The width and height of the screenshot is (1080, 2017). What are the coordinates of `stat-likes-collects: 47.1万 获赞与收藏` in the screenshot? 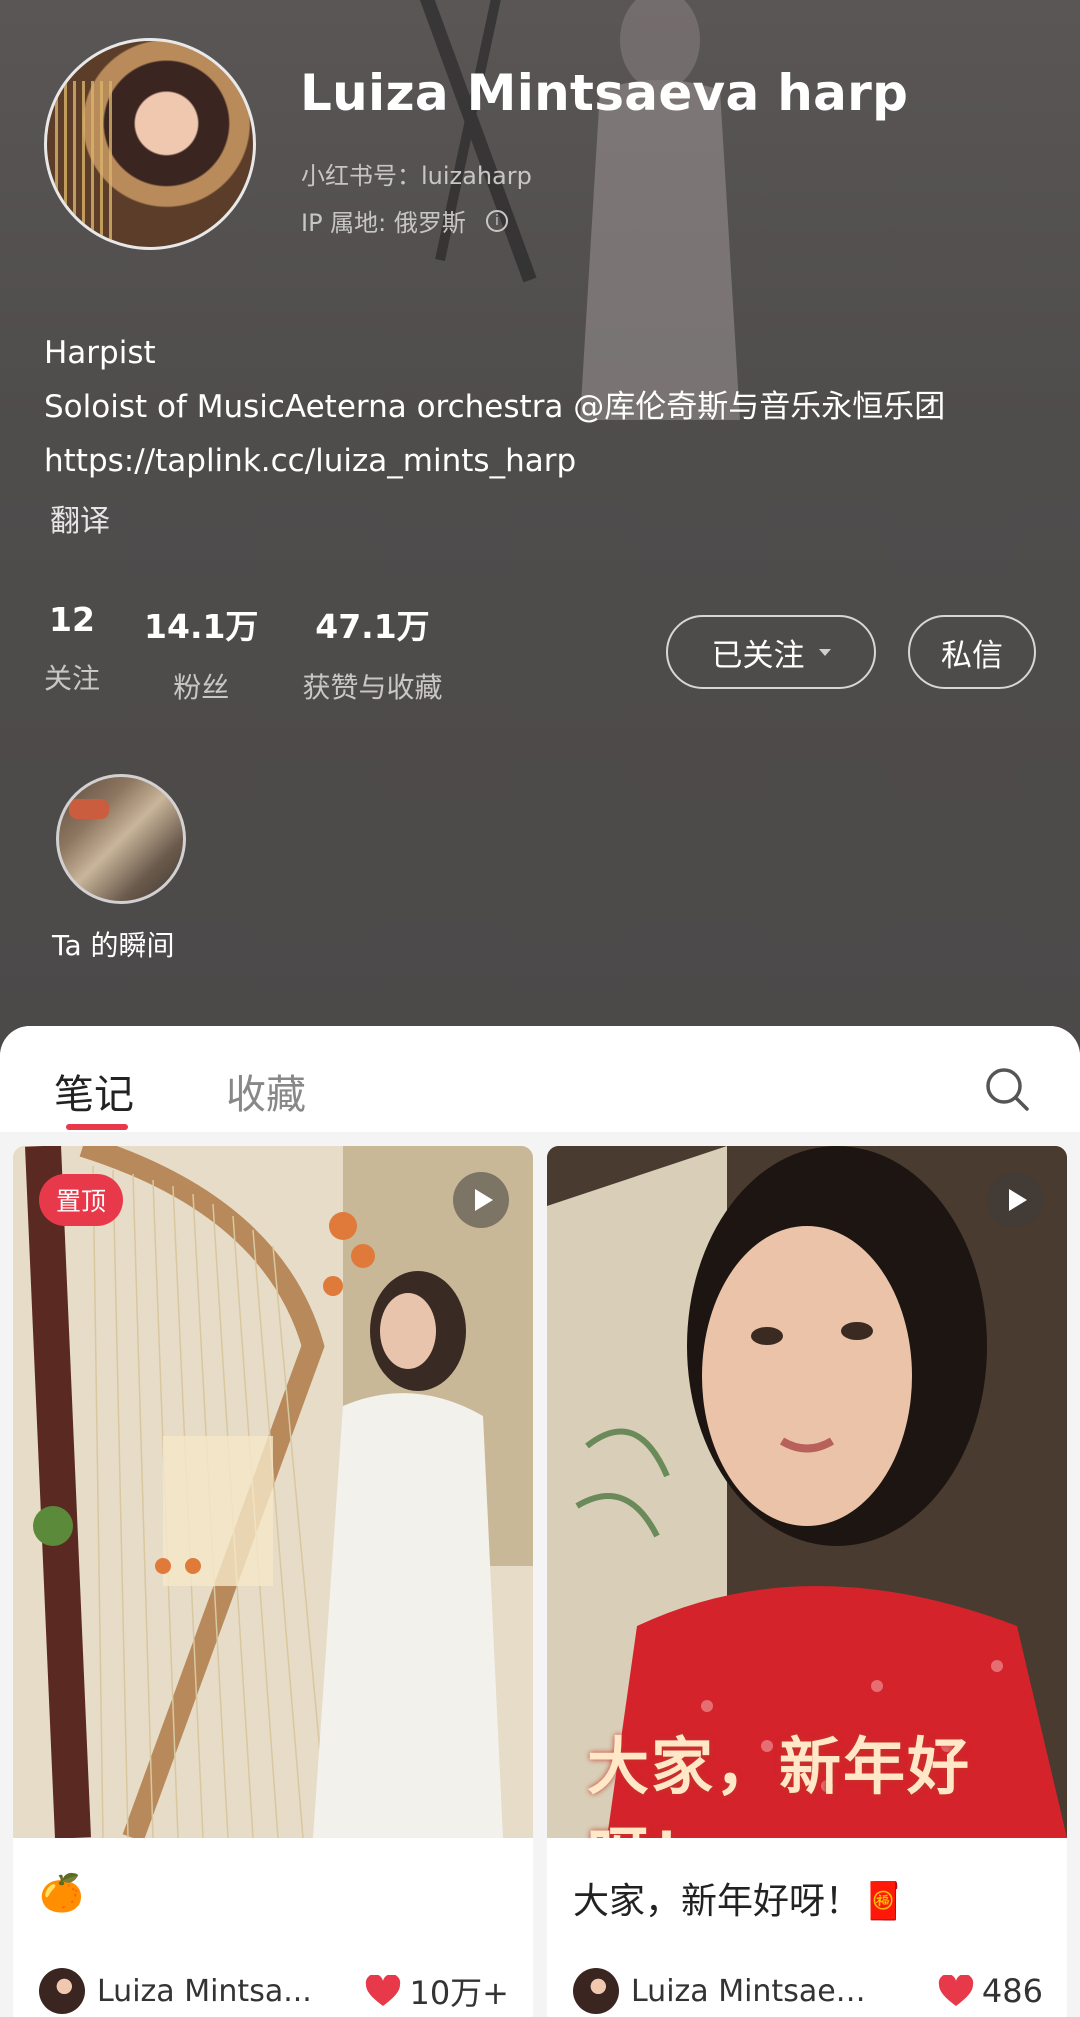 It's located at (372, 653).